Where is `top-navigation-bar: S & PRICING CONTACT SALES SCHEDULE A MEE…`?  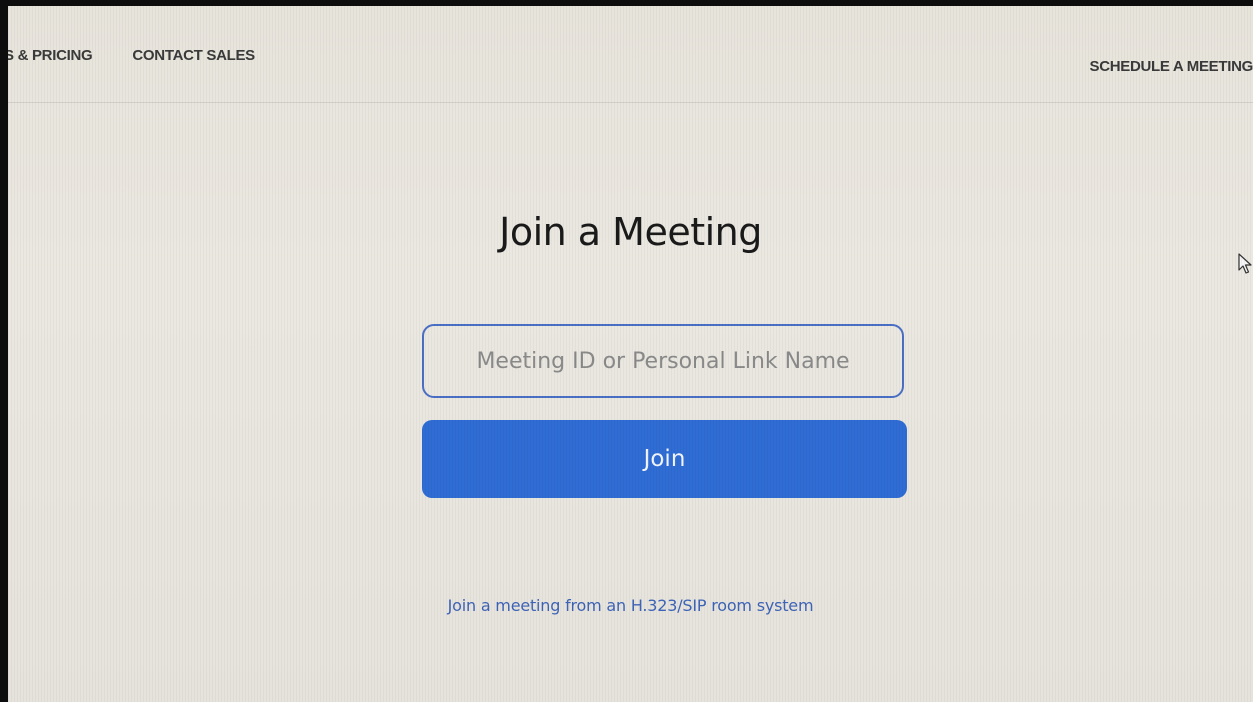 top-navigation-bar: S & PRICING CONTACT SALES SCHEDULE A MEE… is located at coordinates (630, 54).